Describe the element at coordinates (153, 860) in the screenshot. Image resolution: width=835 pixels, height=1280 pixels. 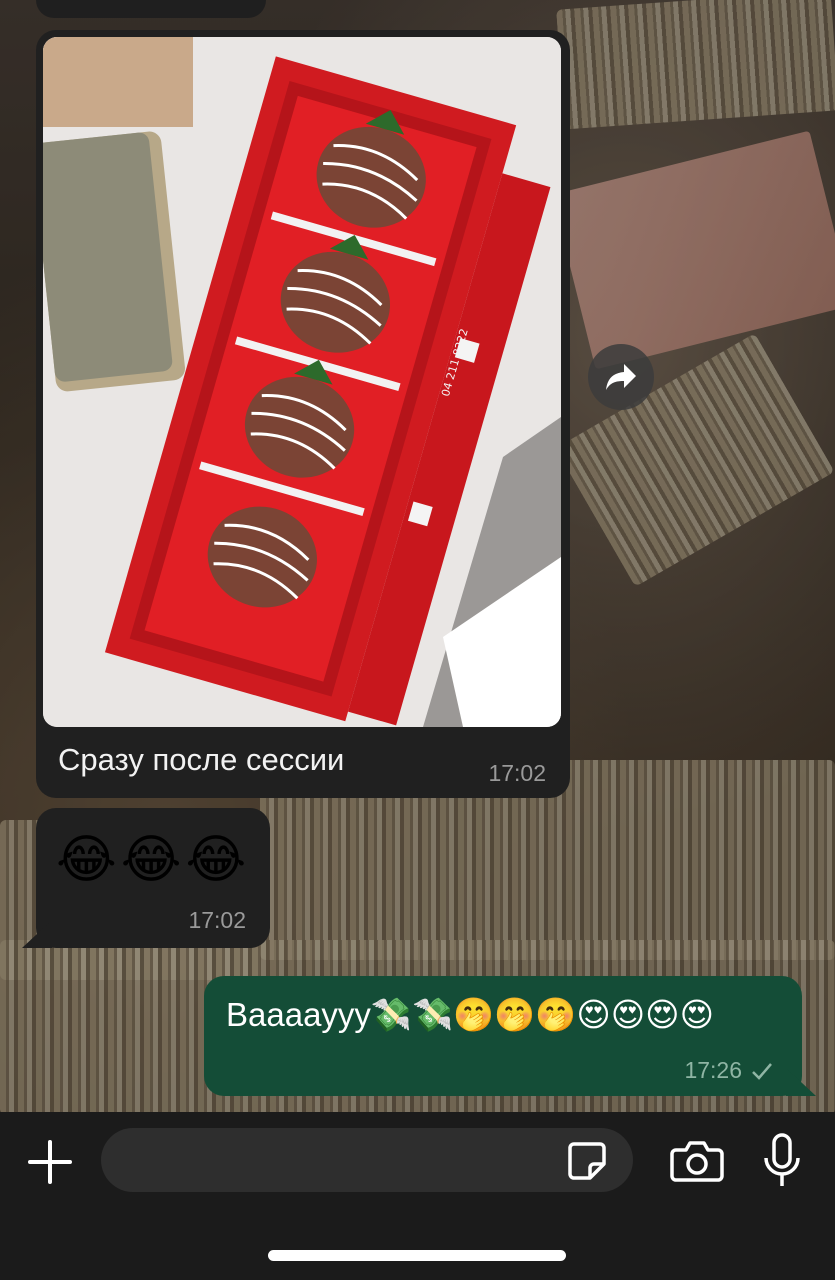
I see `message-text: 😂😂😂` at that location.